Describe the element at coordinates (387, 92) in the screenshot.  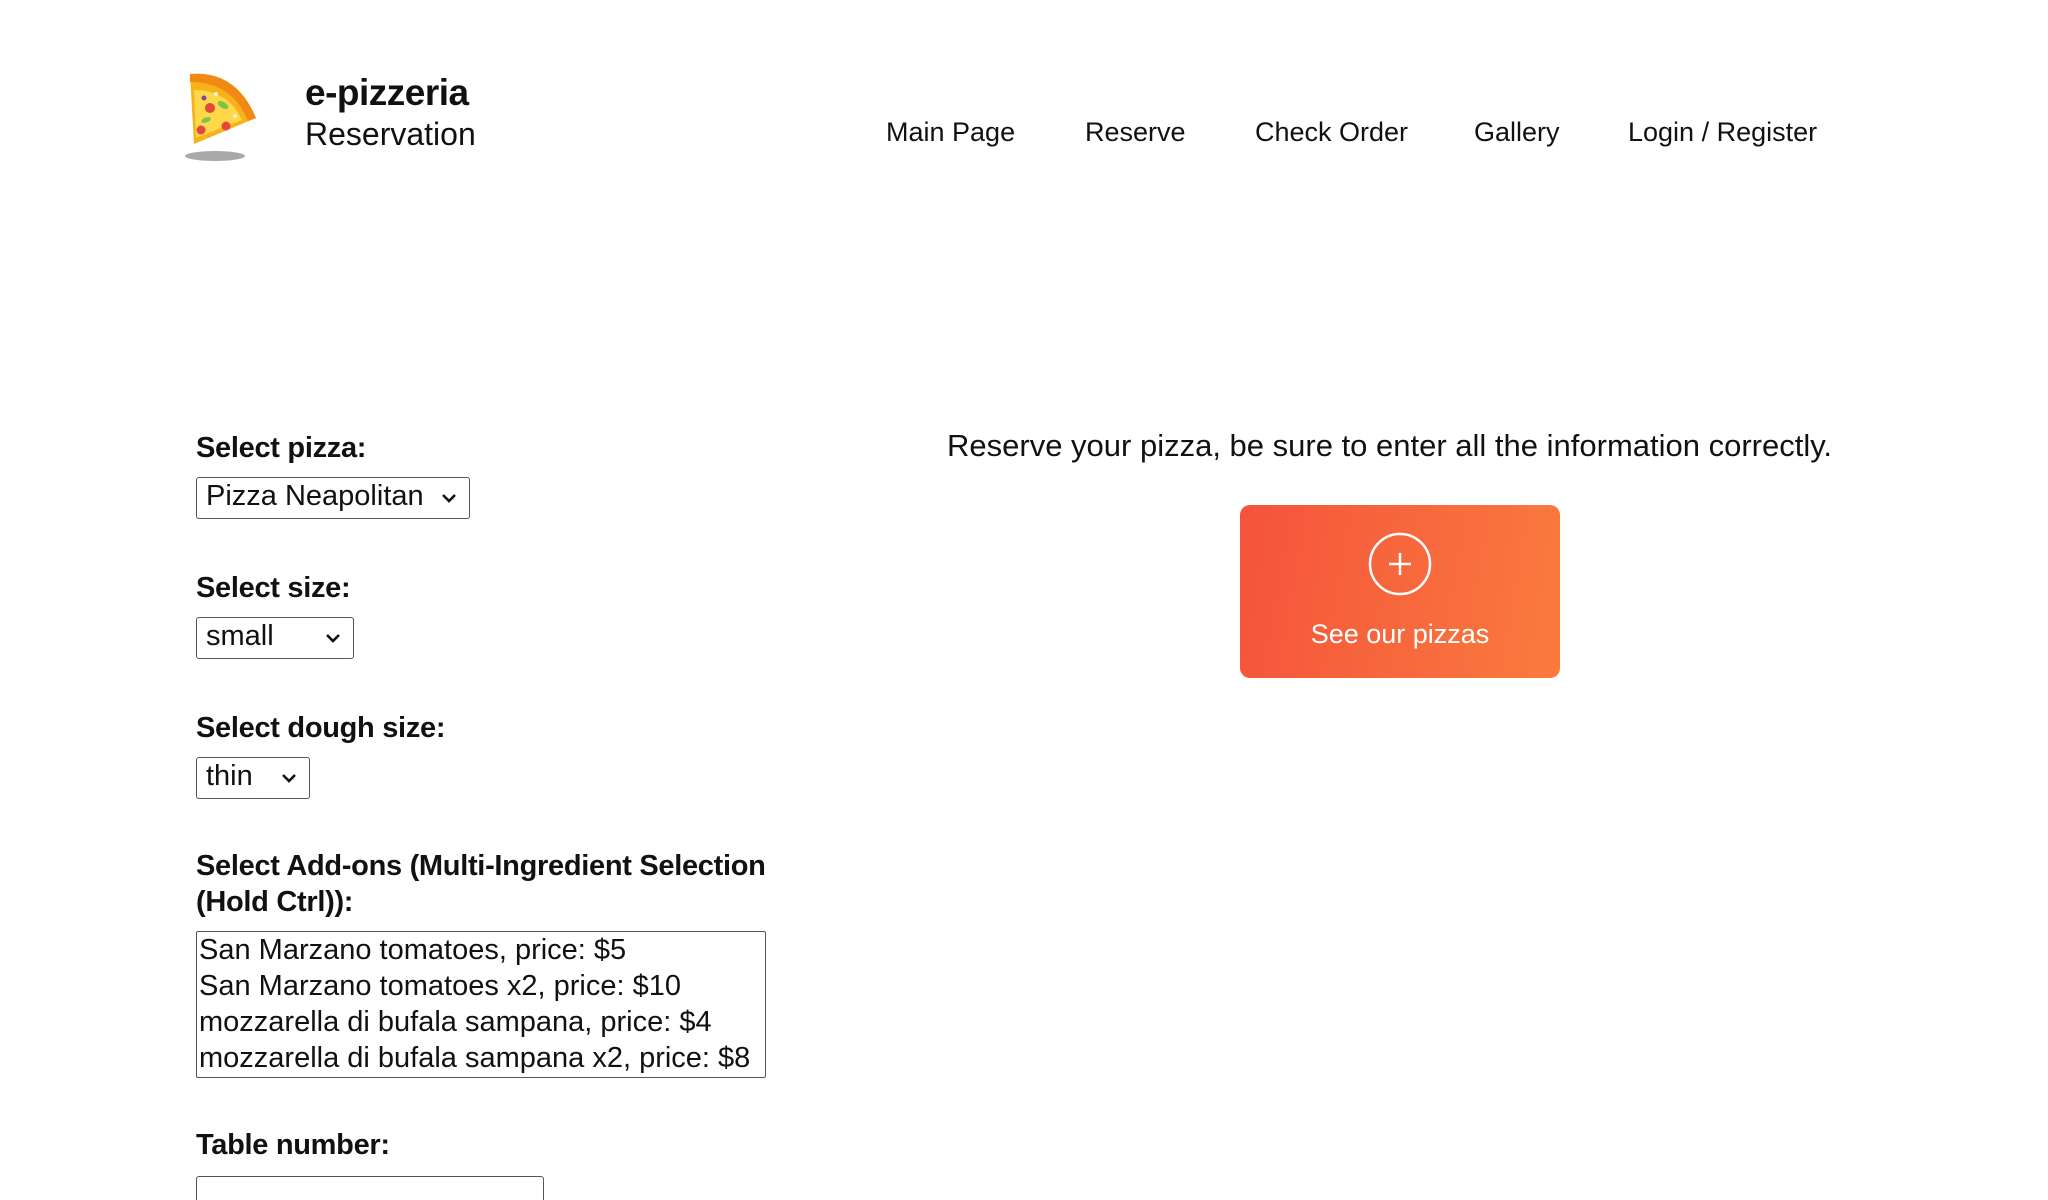
I see `brand-title: e-pizzeria` at that location.